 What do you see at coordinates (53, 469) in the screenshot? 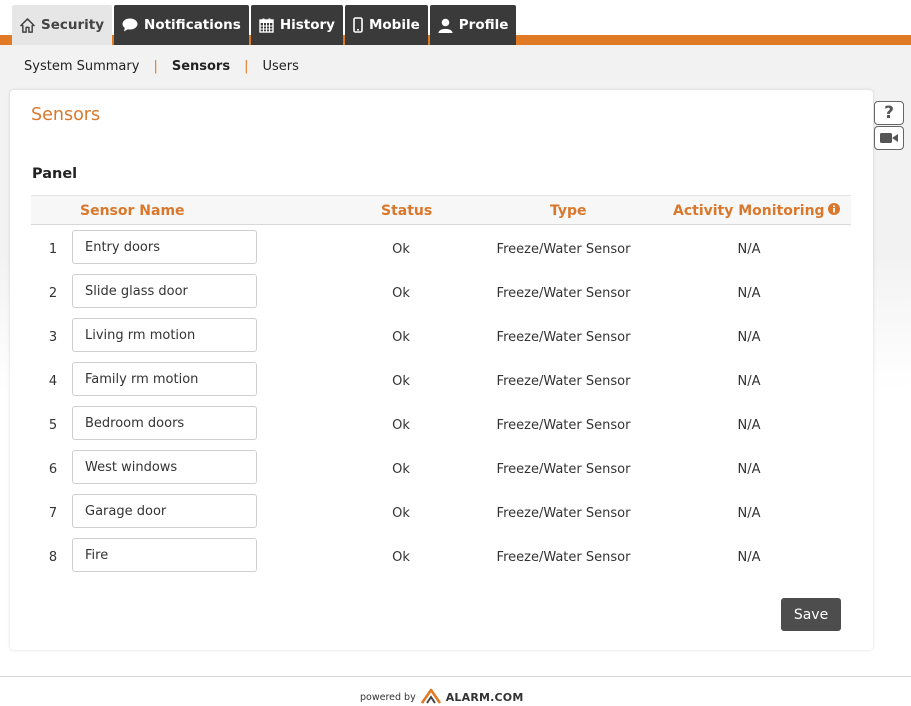
I see `row-number: 6` at bounding box center [53, 469].